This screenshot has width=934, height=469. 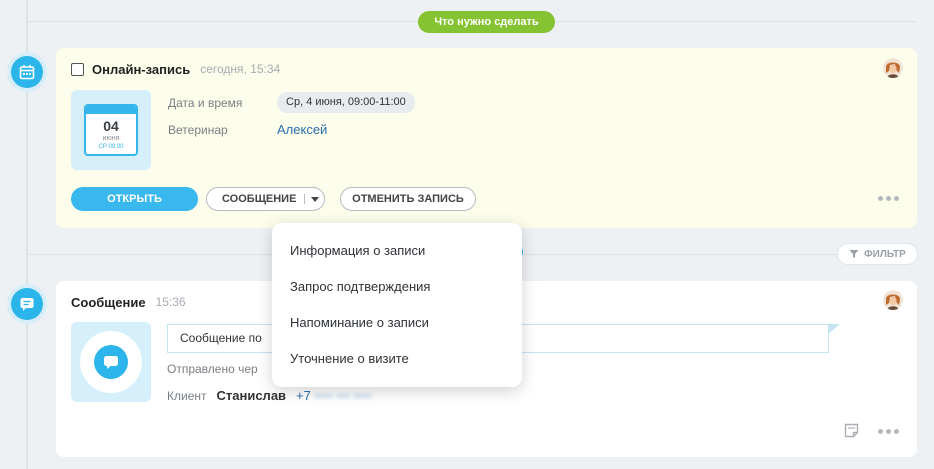 I want to click on calendar-month: июня, so click(x=111, y=138).